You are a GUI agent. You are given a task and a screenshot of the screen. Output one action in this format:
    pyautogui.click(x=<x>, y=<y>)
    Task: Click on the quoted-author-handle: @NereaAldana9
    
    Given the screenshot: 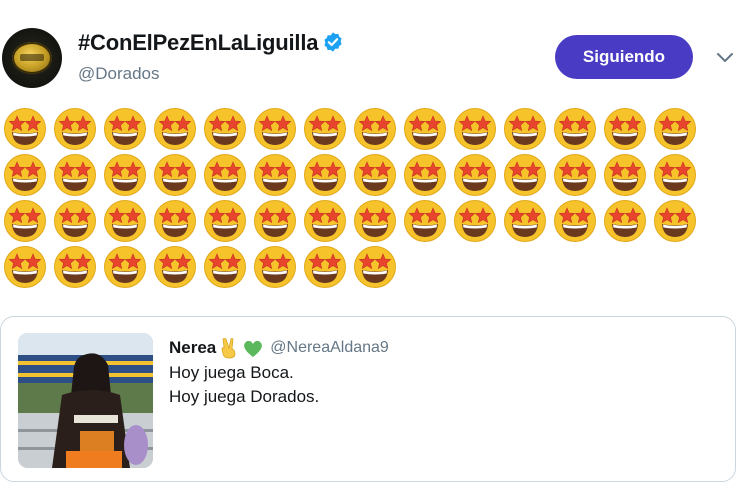 What is the action you would take?
    pyautogui.click(x=329, y=347)
    